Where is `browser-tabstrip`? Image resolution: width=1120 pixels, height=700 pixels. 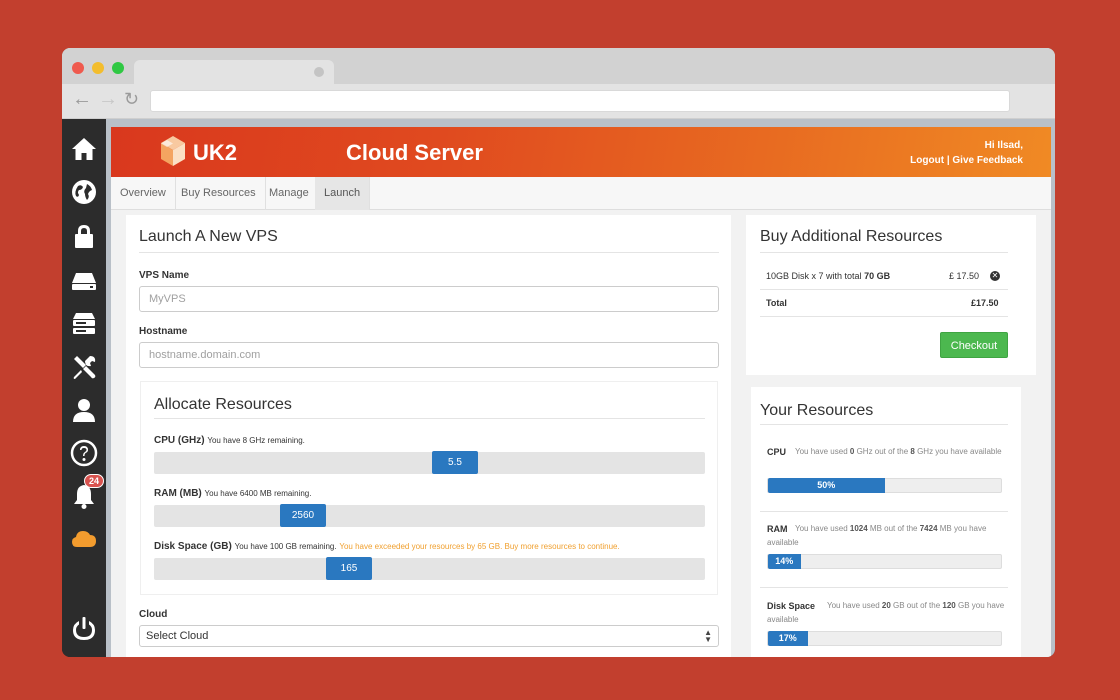 browser-tabstrip is located at coordinates (558, 66).